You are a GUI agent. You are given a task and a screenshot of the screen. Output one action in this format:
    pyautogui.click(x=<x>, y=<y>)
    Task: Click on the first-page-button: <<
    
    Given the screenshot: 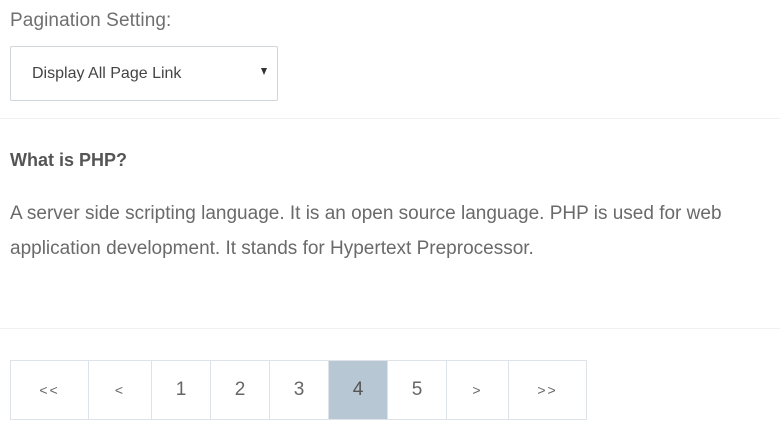 What is the action you would take?
    pyautogui.click(x=50, y=390)
    